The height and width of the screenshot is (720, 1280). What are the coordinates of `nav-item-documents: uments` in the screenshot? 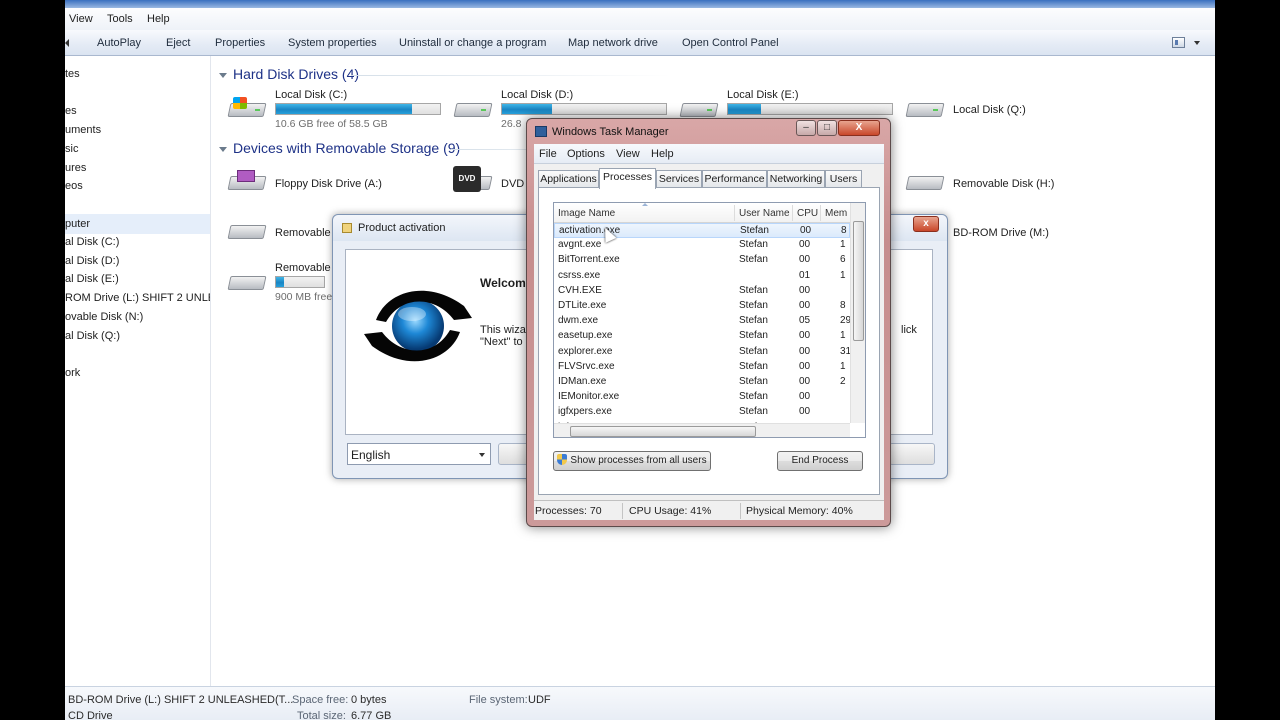 It's located at (83, 130).